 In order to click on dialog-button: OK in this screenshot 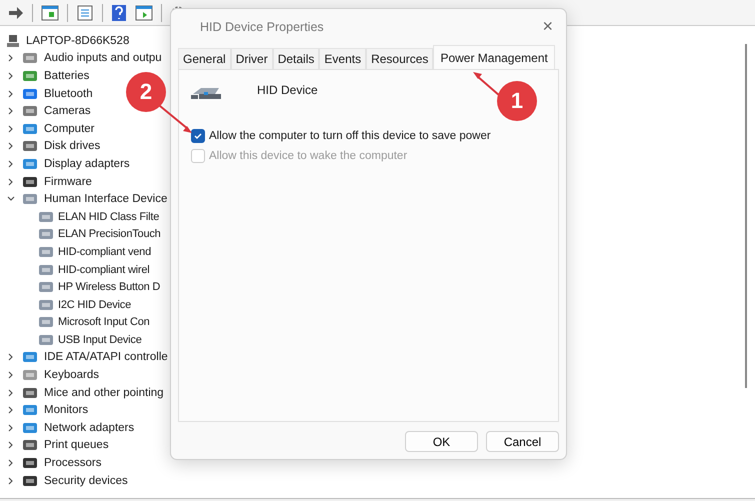, I will do `click(441, 441)`.